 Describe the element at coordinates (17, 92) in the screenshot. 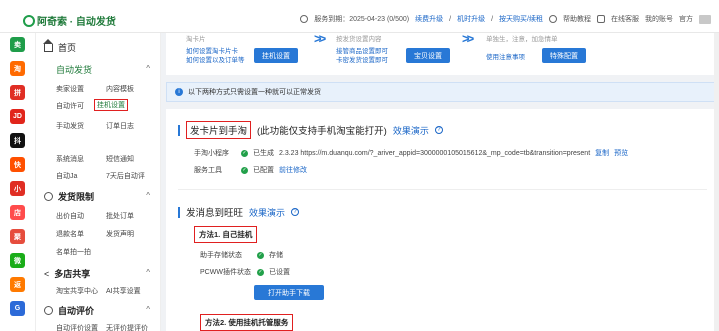

I see `platform-icon: 拼` at that location.